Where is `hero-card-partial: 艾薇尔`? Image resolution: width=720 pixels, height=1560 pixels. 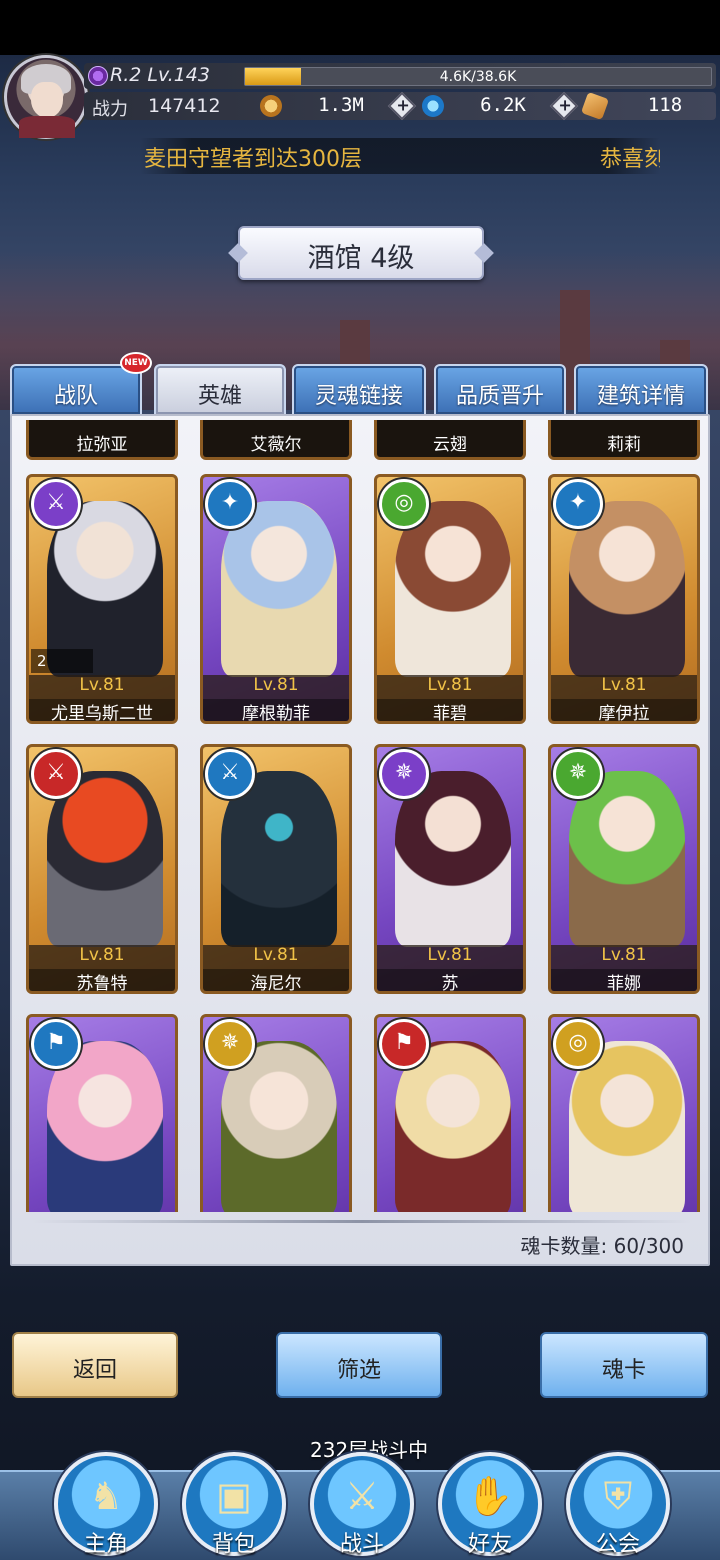
hero-card-partial: 艾薇尔 is located at coordinates (276, 440).